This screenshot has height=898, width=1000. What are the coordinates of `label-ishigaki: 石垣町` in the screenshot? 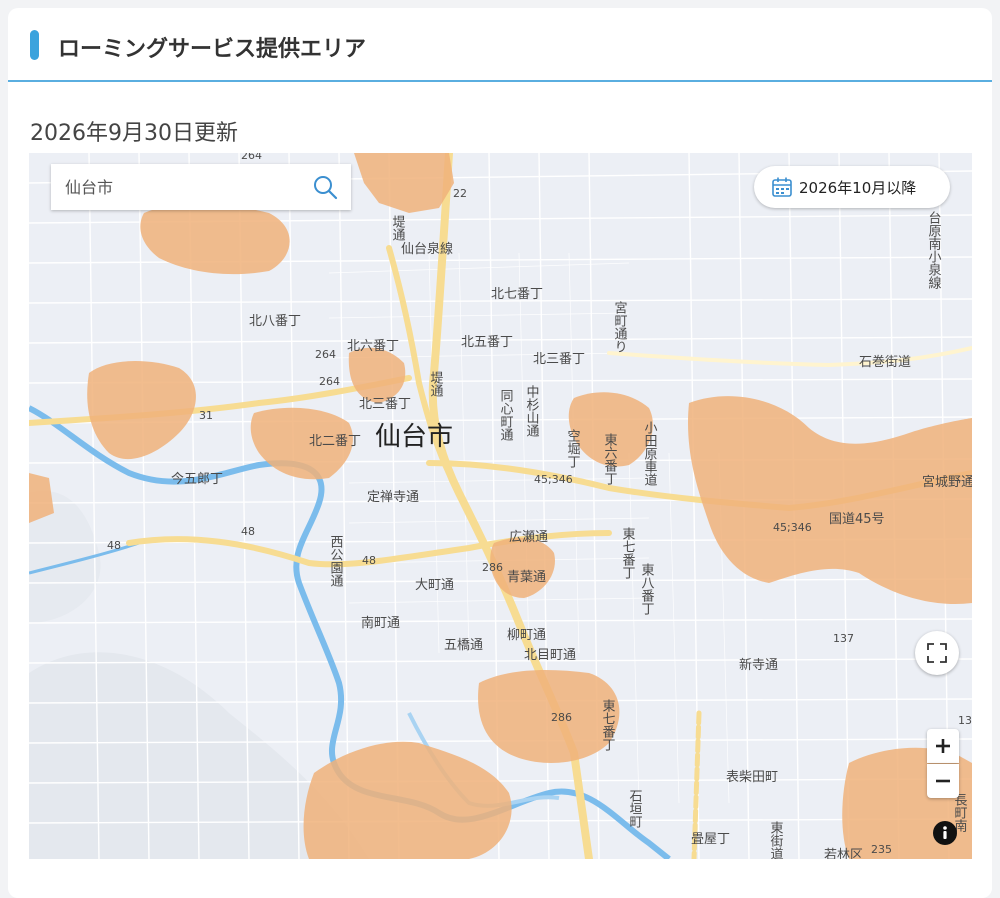 It's located at (635, 808).